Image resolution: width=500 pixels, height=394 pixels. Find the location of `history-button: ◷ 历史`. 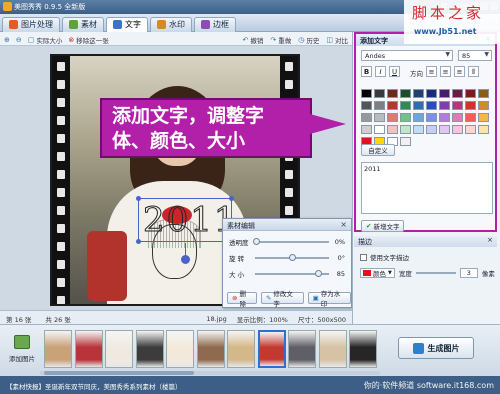

history-button: ◷ 历史 is located at coordinates (308, 40).